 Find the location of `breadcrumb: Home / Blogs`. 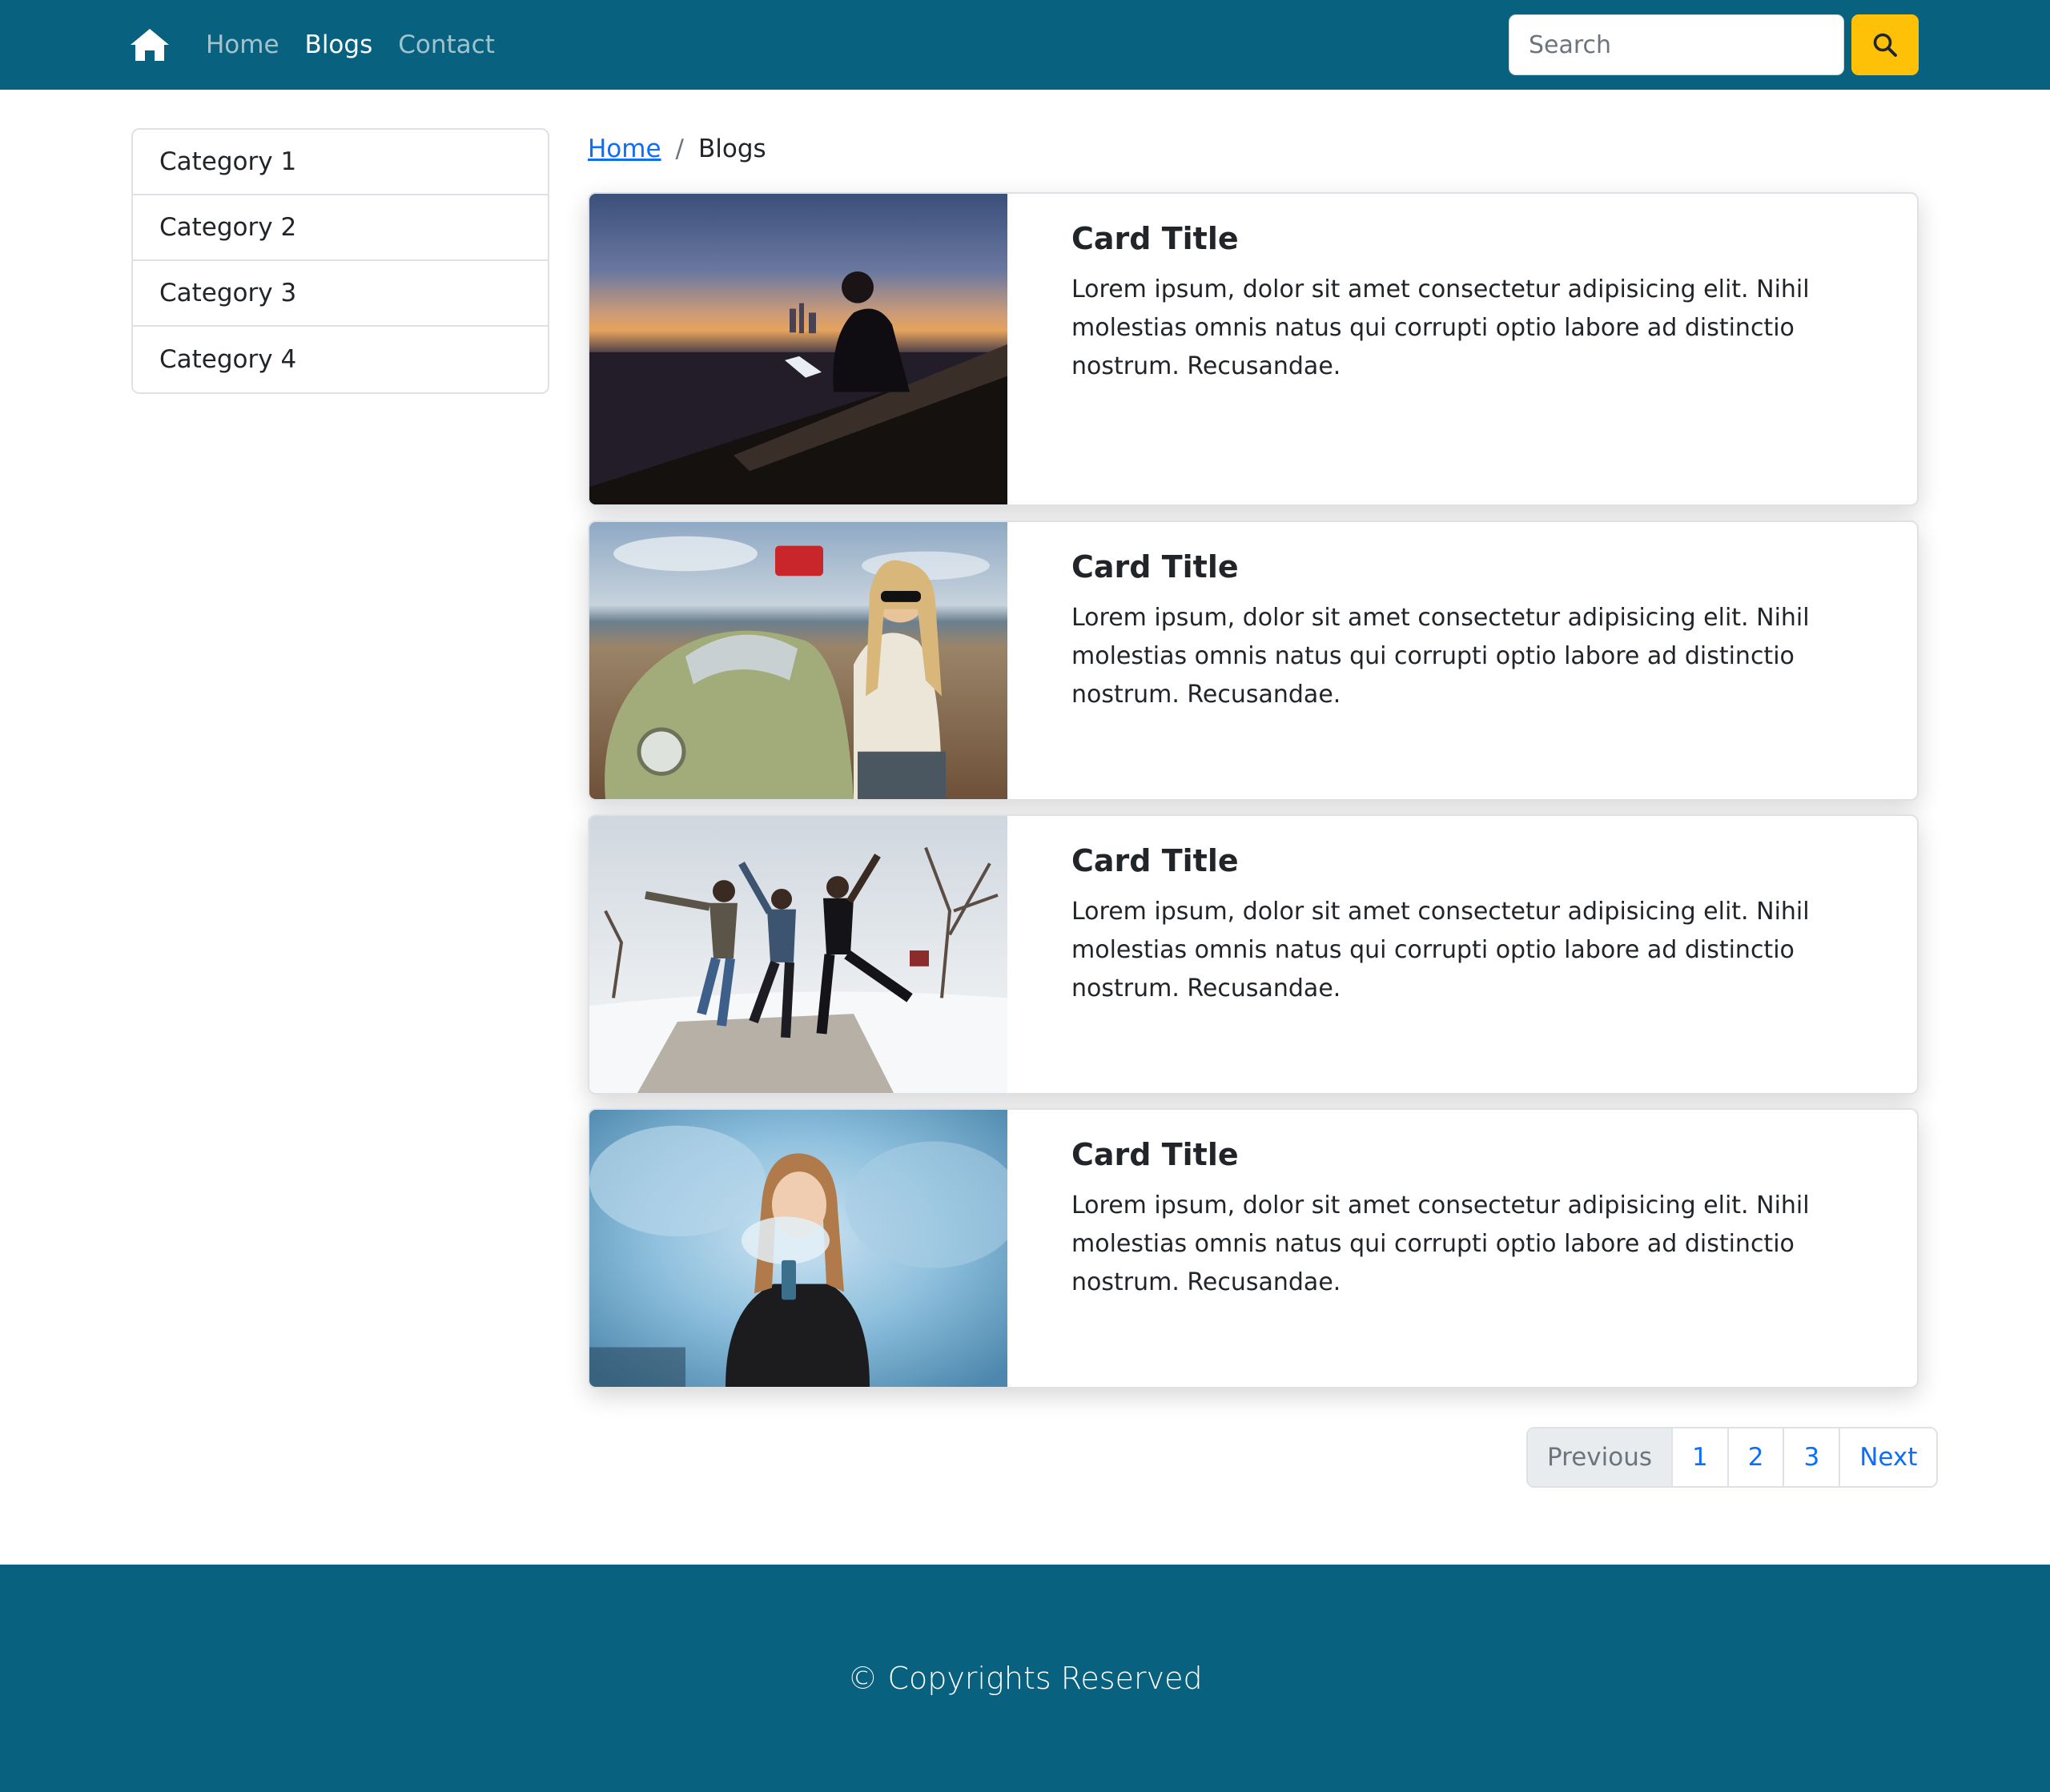

breadcrumb: Home / Blogs is located at coordinates (677, 149).